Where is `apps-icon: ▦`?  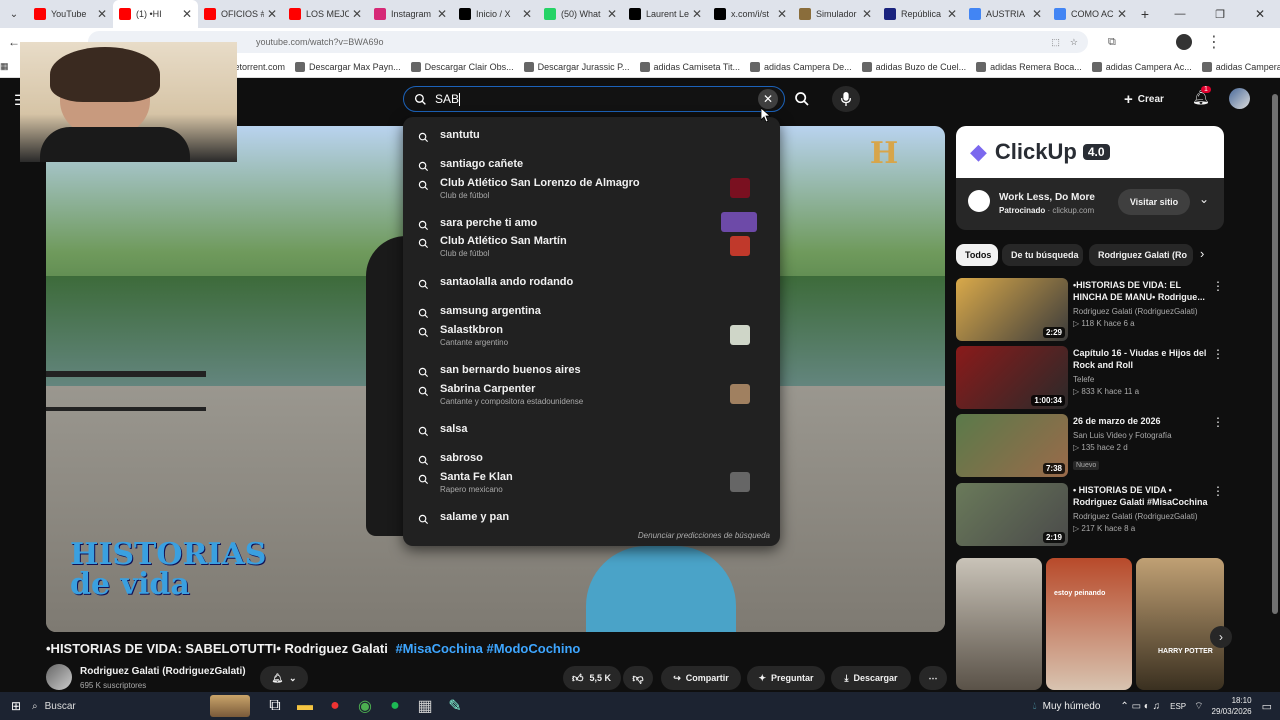
apps-icon: ▦ is located at coordinates (4, 66).